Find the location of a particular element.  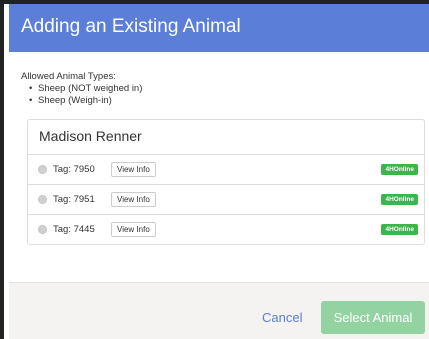

allowed-types-label: Allowed Animal Types: is located at coordinates (68, 76).